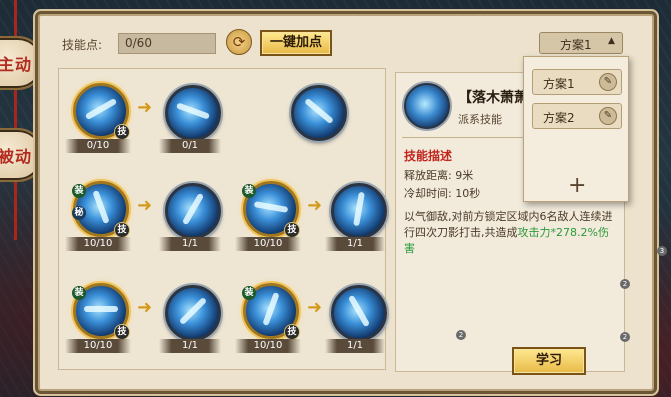 The width and height of the screenshot is (671, 397). Describe the element at coordinates (16, 64) in the screenshot. I see `tab-active-label: 主动` at that location.